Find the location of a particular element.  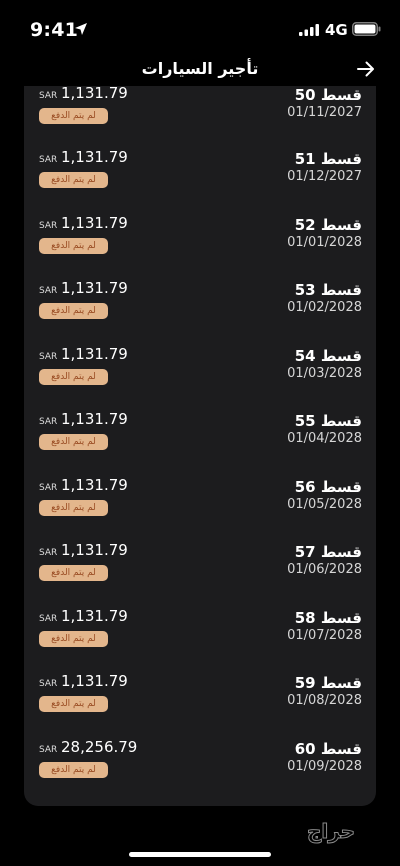

installment-label: قسط 55 is located at coordinates (328, 421).